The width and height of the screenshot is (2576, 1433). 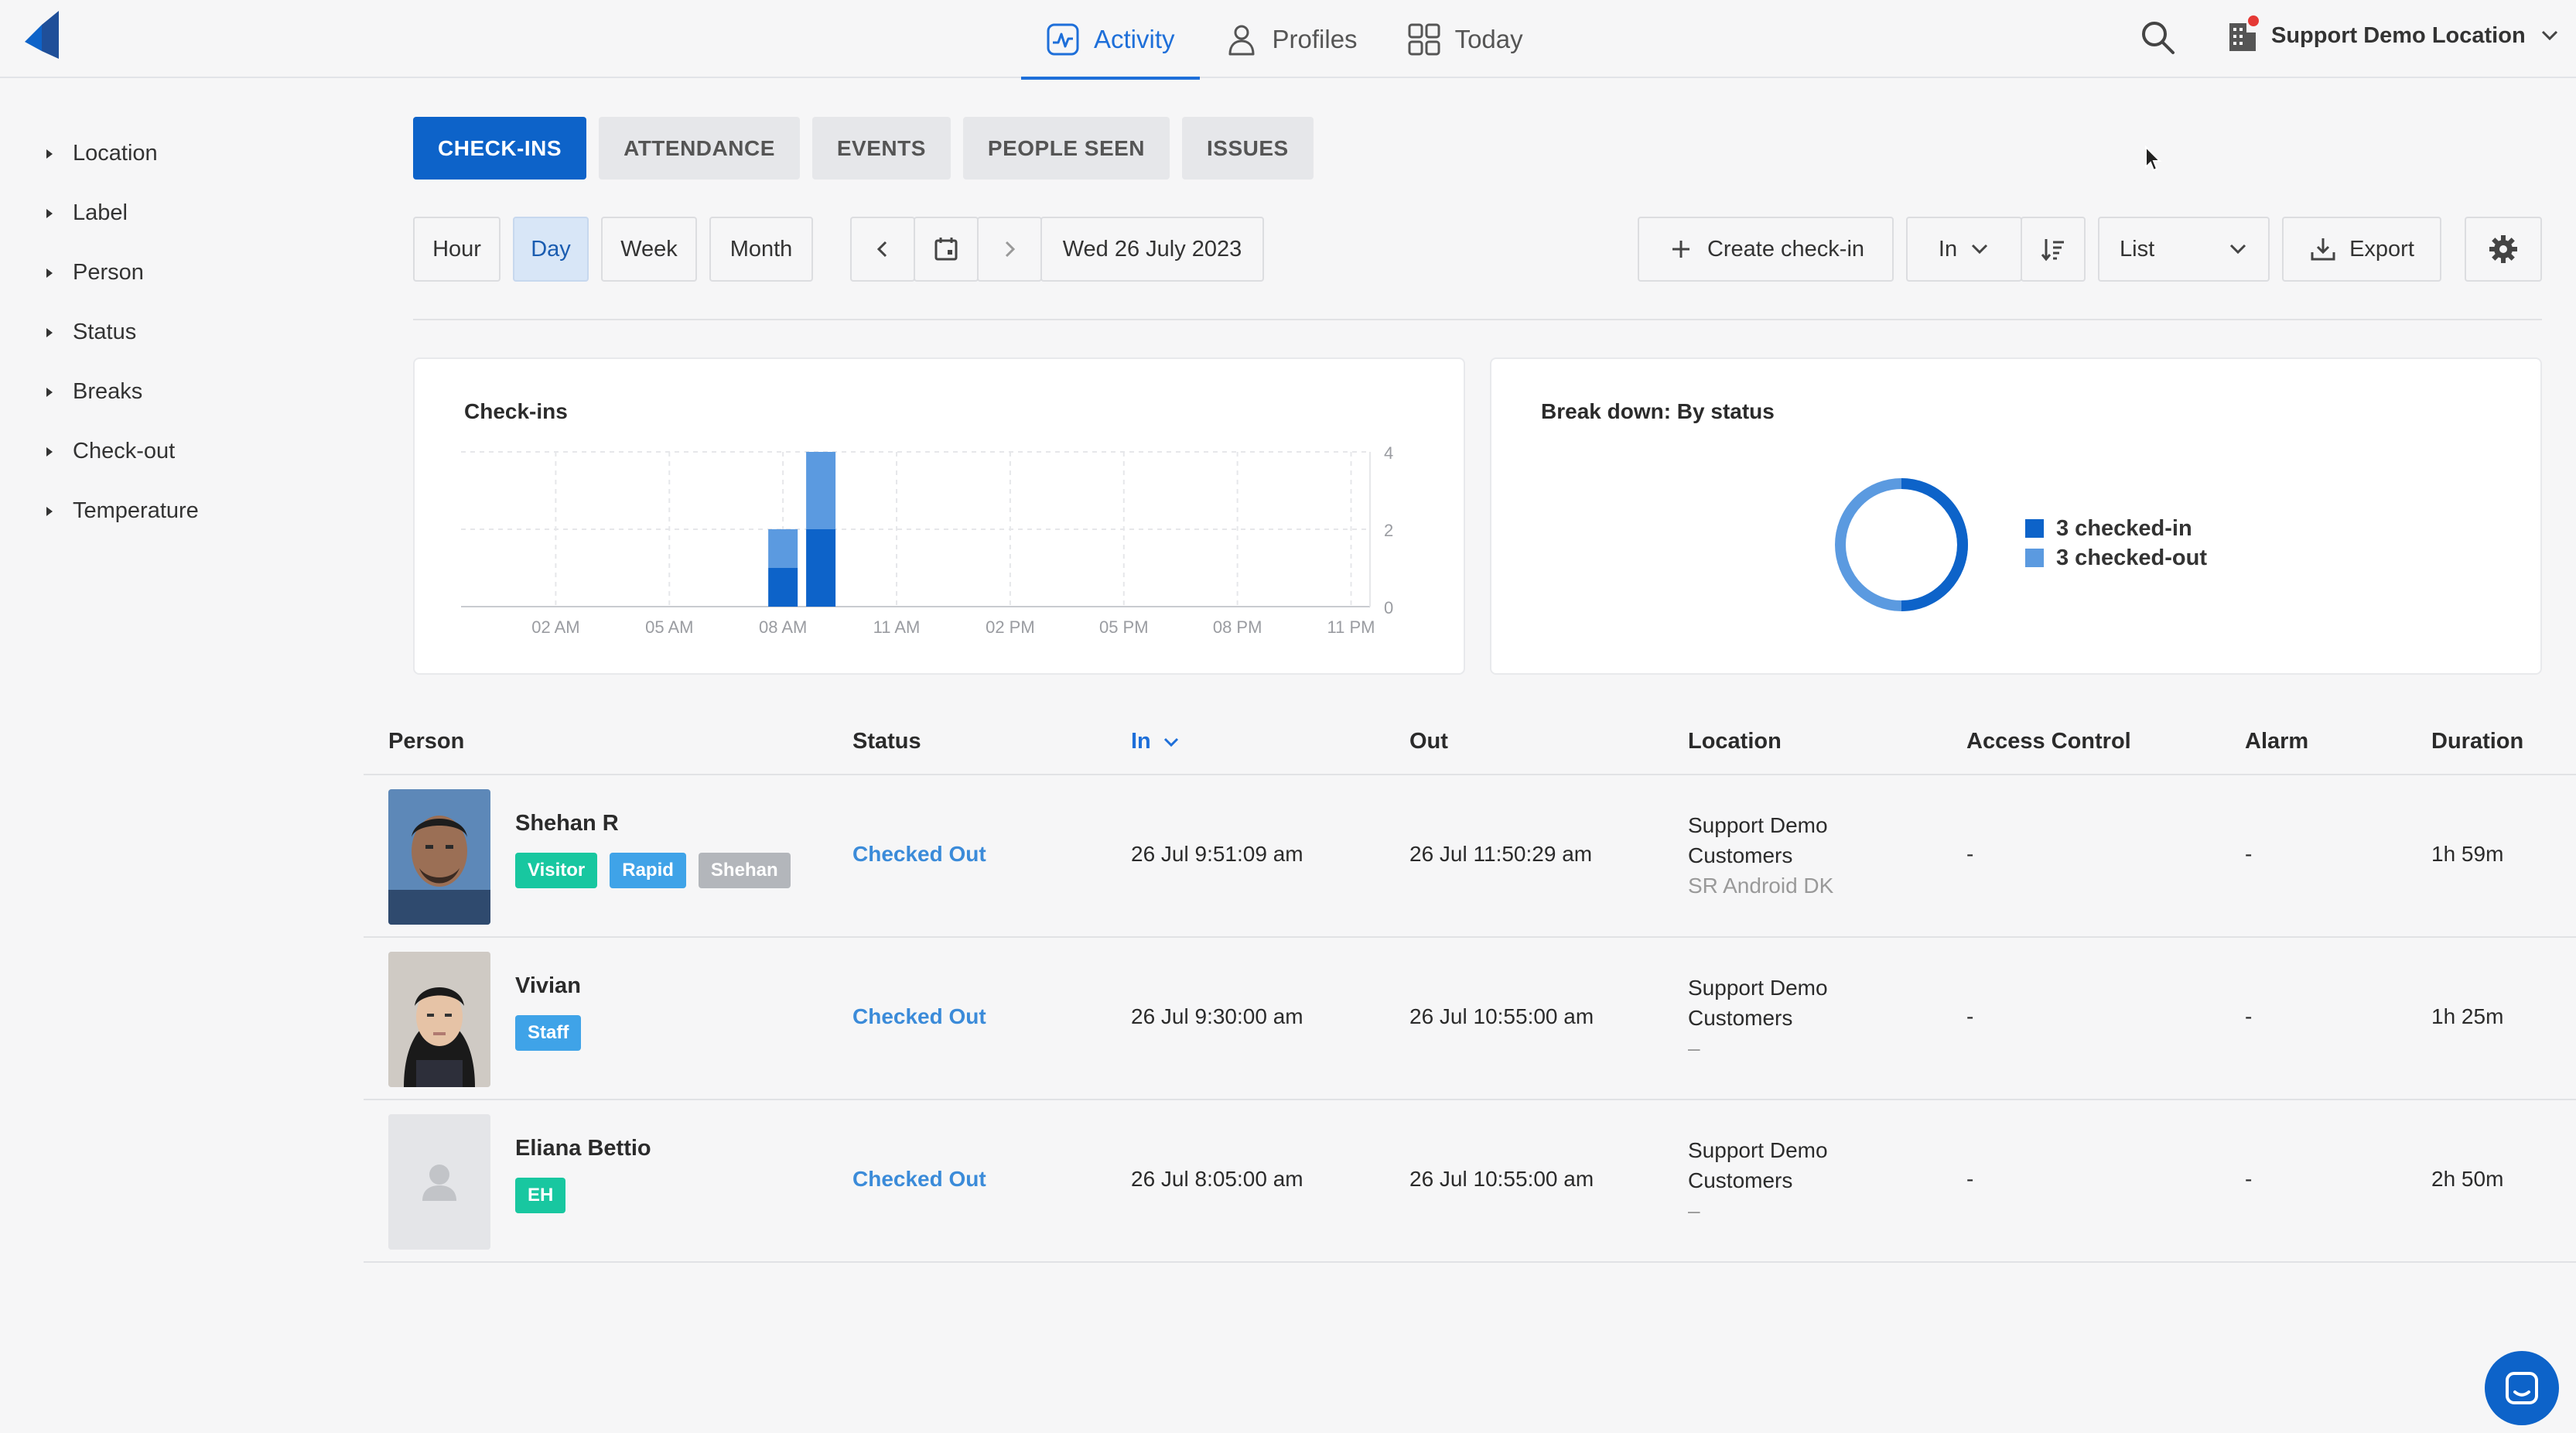 I want to click on out-time: 26 Jul 11:50:29 am, so click(x=1501, y=854).